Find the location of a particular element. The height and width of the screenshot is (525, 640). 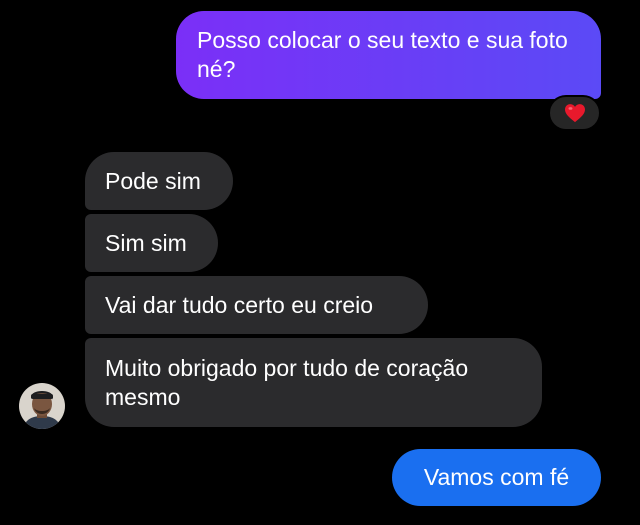

red-heart-icon is located at coordinates (575, 113).